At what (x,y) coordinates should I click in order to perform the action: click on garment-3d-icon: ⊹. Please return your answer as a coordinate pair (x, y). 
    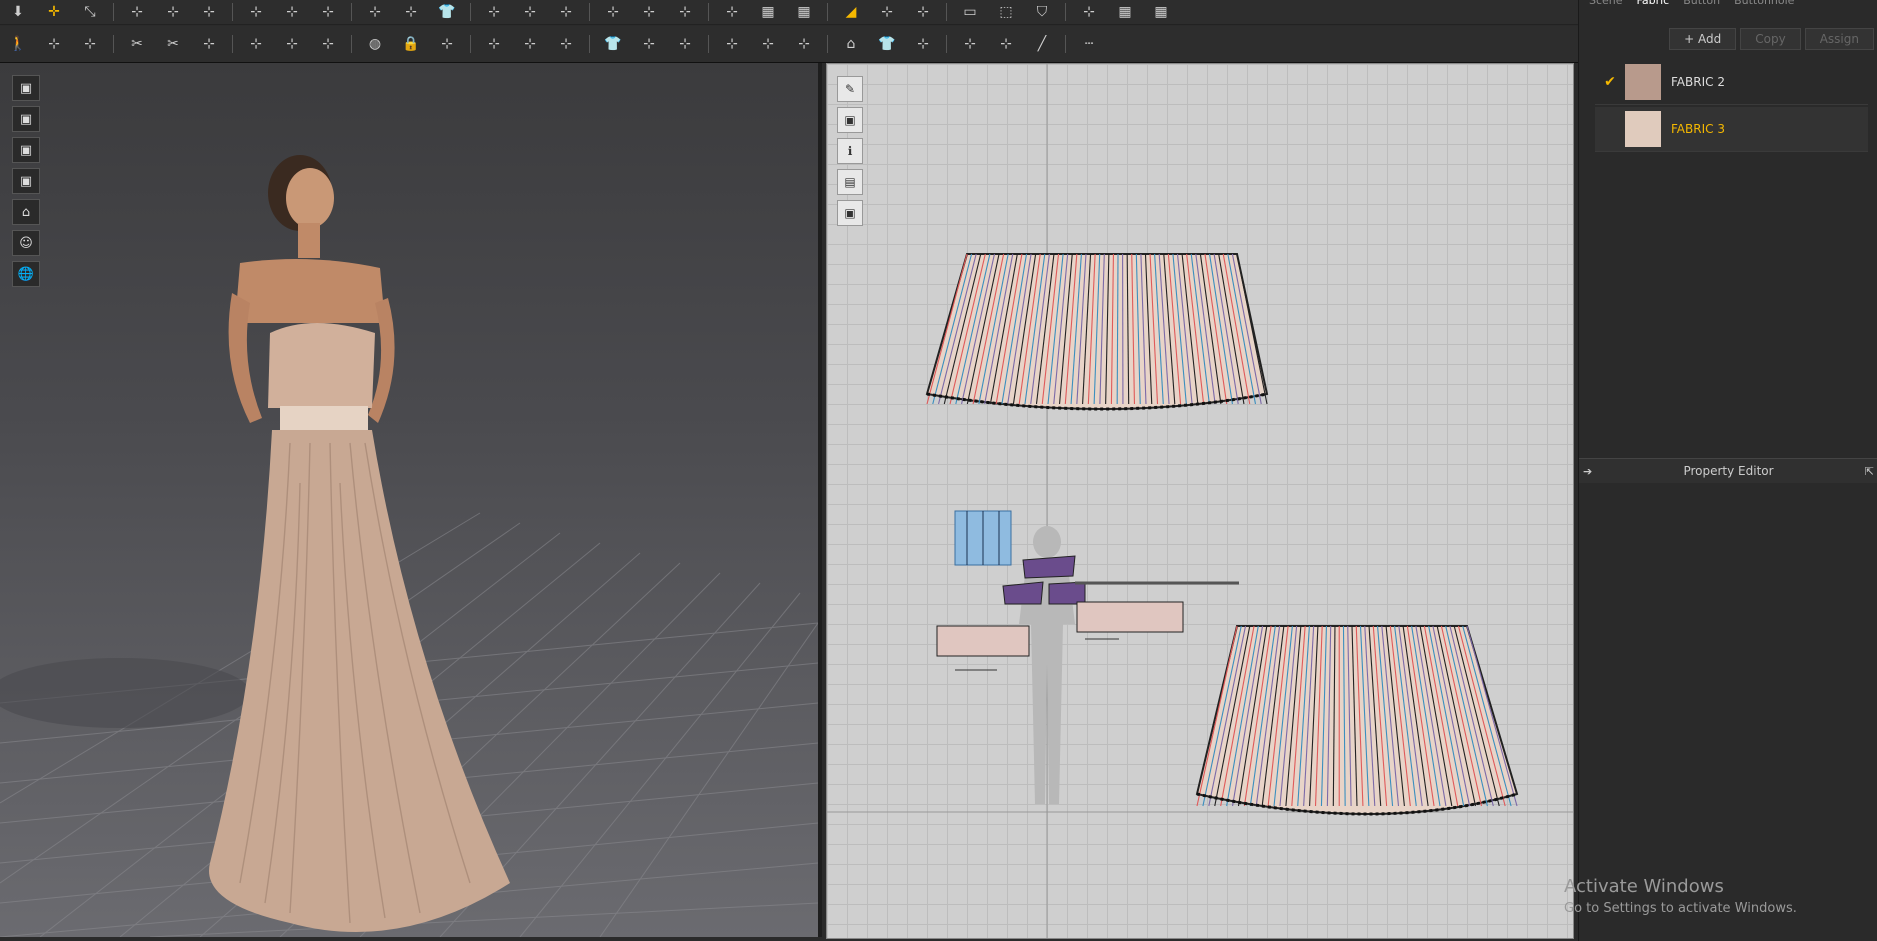
    Looking at the image, I should click on (649, 44).